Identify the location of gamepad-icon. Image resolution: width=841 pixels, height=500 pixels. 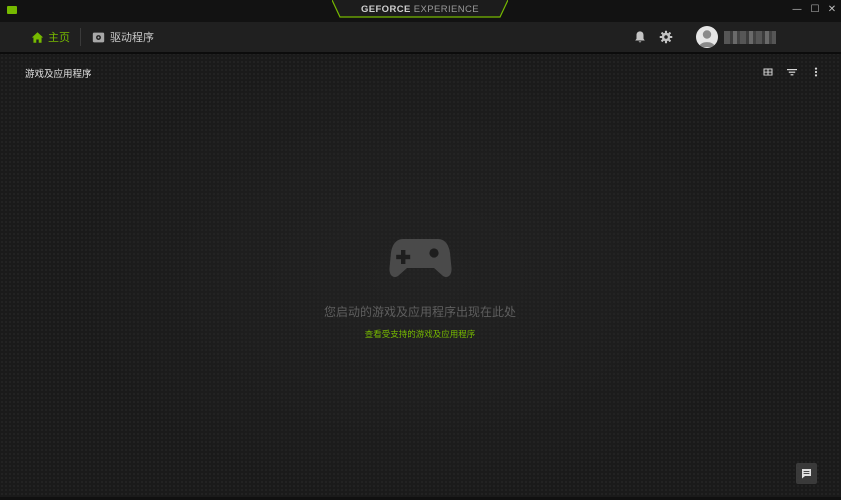
(420, 258).